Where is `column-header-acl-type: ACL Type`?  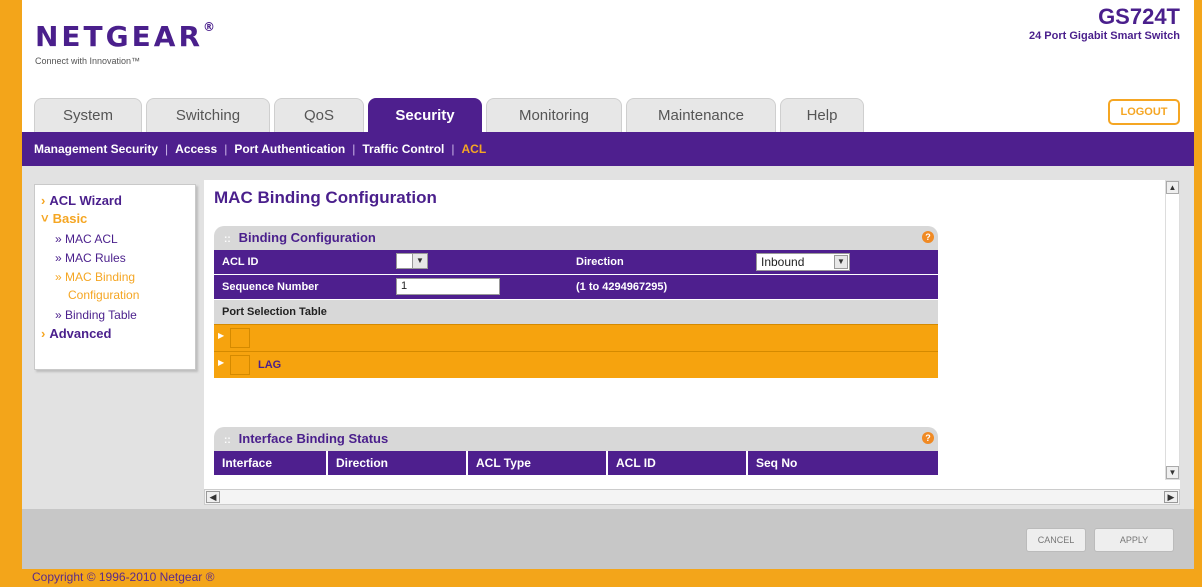 column-header-acl-type: ACL Type is located at coordinates (538, 463).